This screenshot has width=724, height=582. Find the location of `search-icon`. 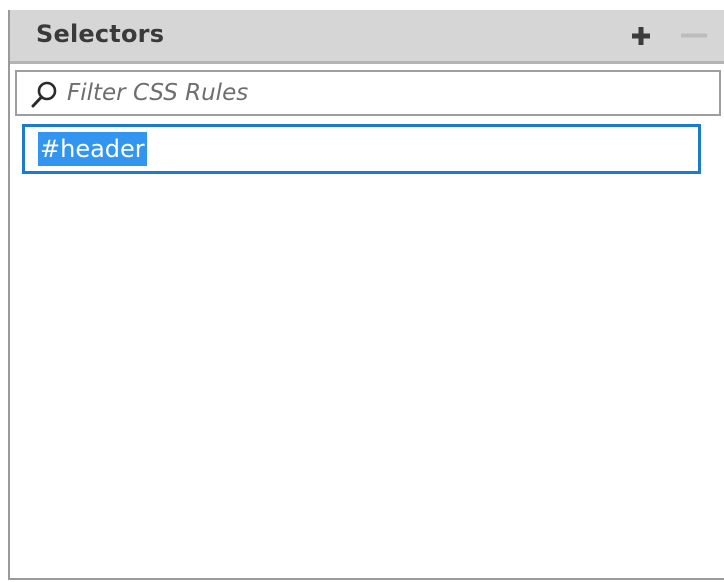

search-icon is located at coordinates (44, 94).